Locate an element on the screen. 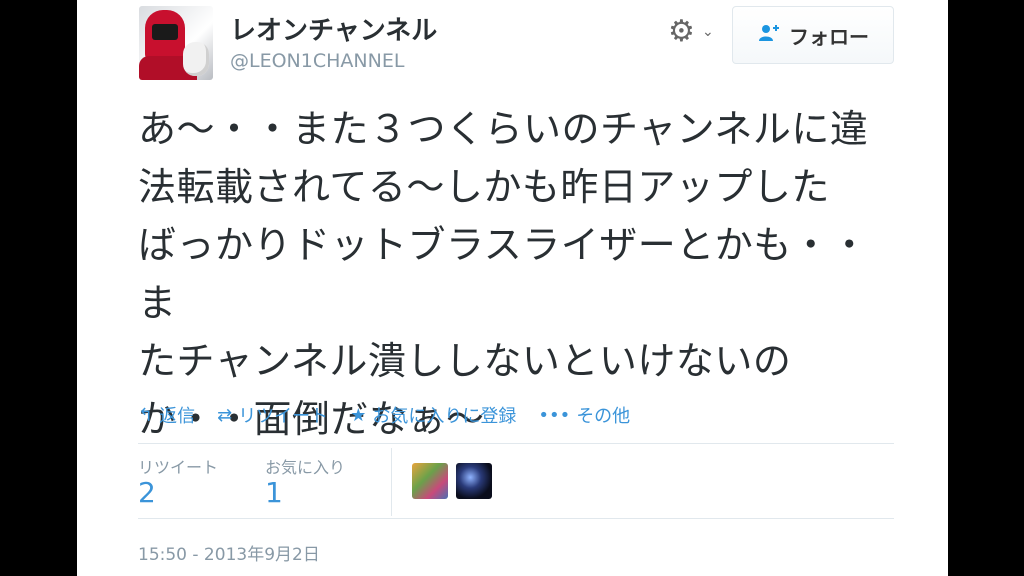 Image resolution: width=1024 pixels, height=576 pixels. more-label: その他 is located at coordinates (603, 416).